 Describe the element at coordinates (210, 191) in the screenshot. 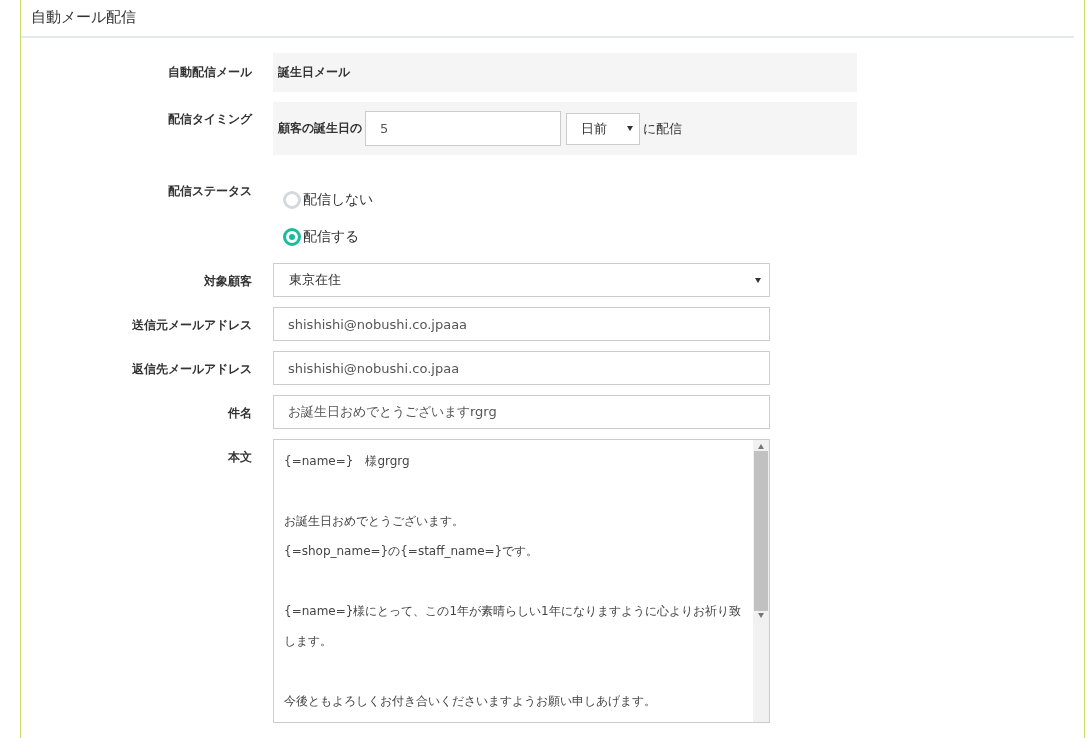

I see `field-label: 配信ステータス` at that location.